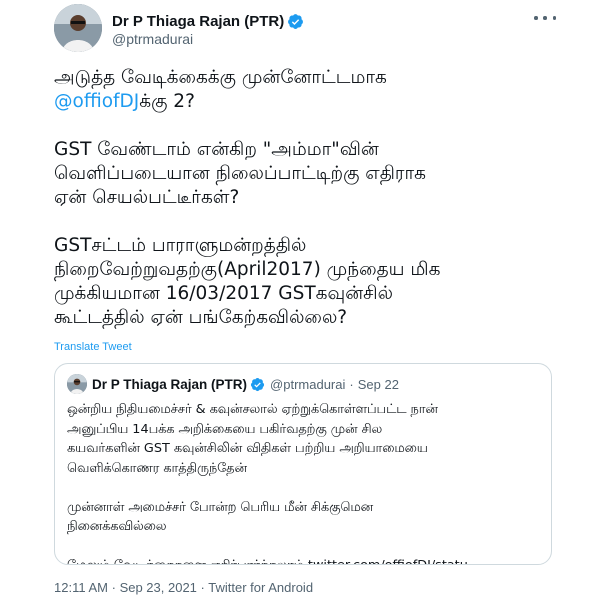 The height and width of the screenshot is (600, 600). I want to click on tweet-source: Twitter for Android, so click(260, 587).